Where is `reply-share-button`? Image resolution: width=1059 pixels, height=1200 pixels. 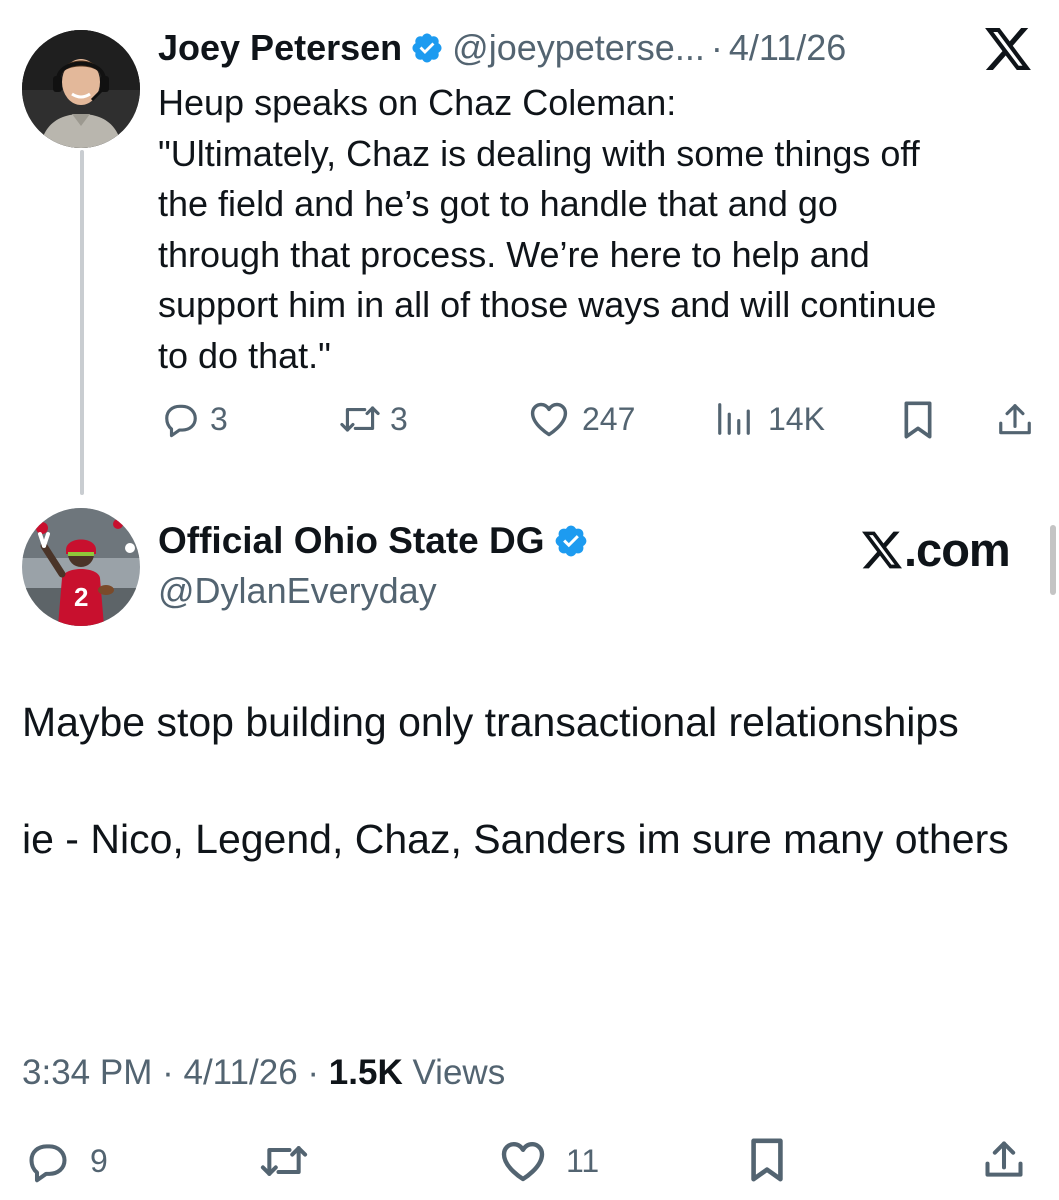
reply-share-button is located at coordinates (1004, 1160).